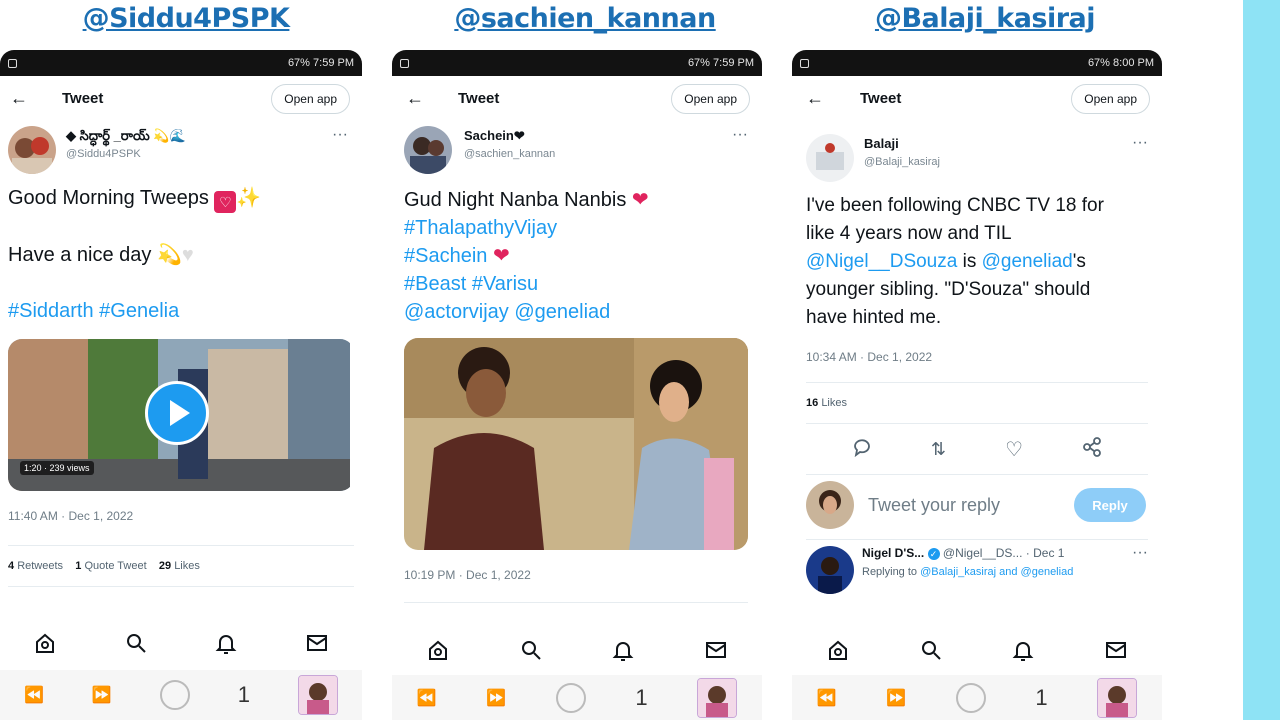 The height and width of the screenshot is (720, 1280). What do you see at coordinates (576, 444) in the screenshot?
I see `tweet-image` at bounding box center [576, 444].